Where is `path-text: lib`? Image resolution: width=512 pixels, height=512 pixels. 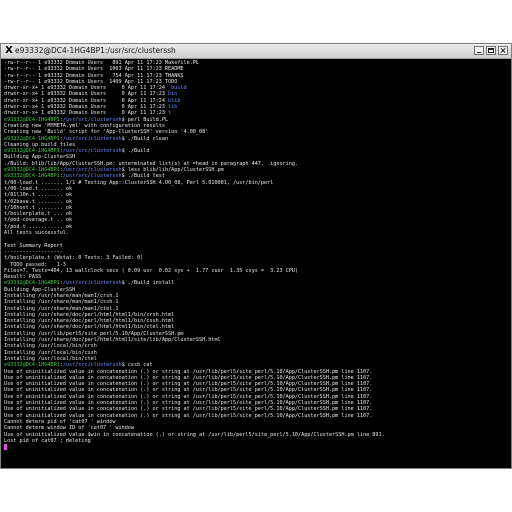
path-text: lib is located at coordinates (173, 107).